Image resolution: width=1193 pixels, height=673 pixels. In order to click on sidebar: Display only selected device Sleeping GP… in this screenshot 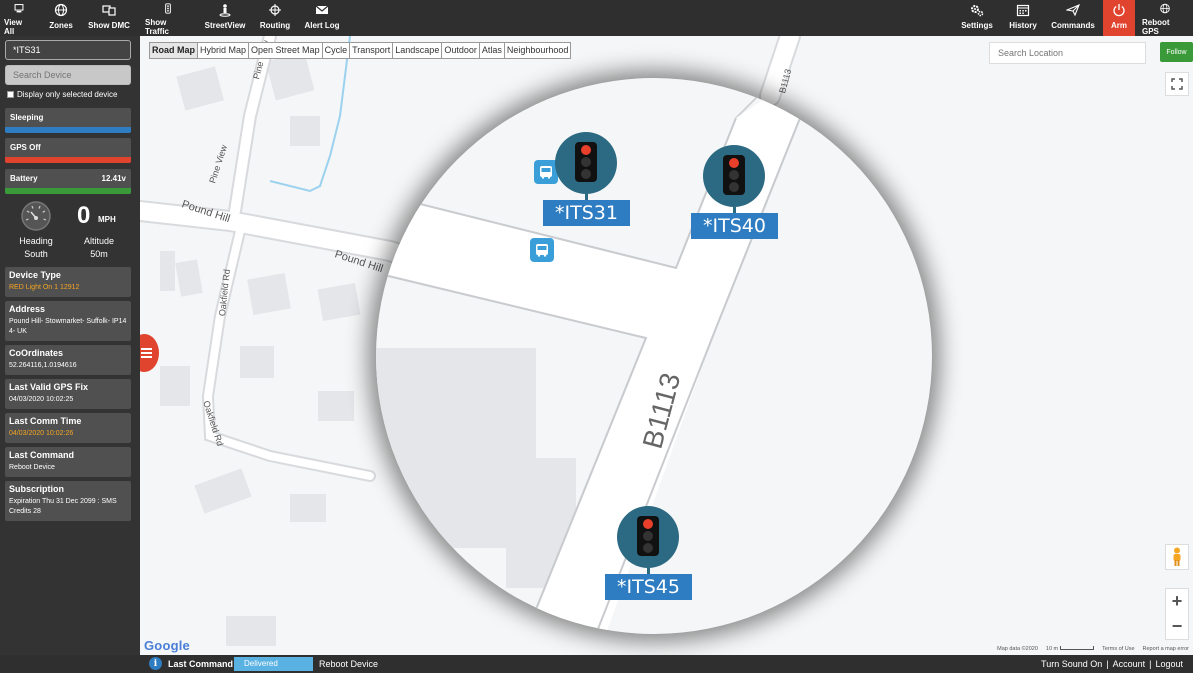, I will do `click(70, 345)`.